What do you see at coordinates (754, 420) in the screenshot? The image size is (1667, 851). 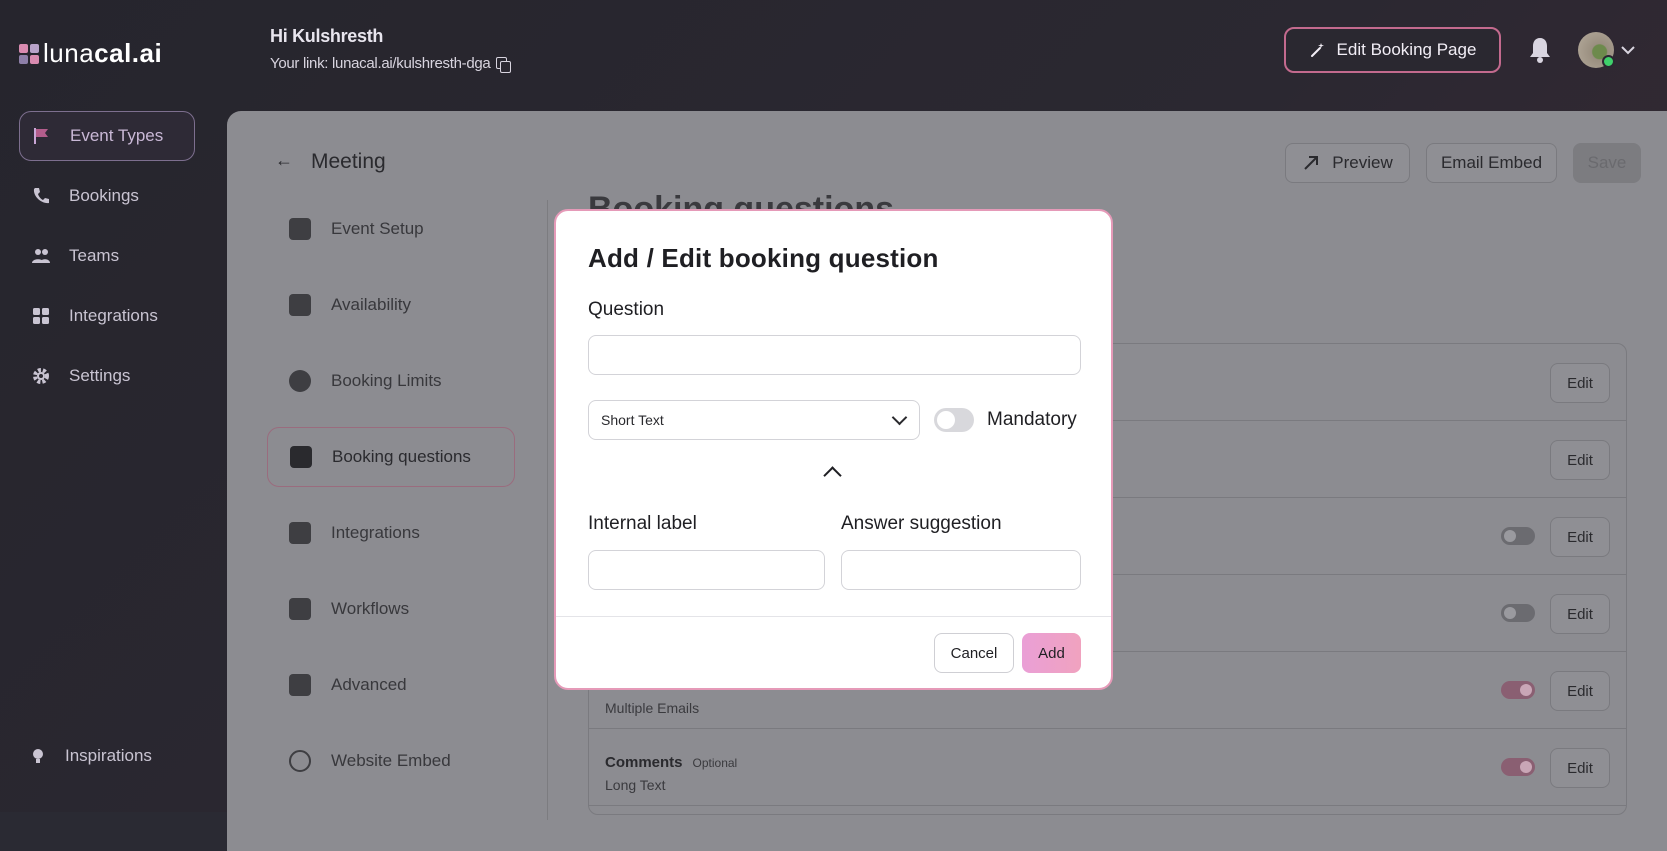 I see `question-type-select: Short Text` at bounding box center [754, 420].